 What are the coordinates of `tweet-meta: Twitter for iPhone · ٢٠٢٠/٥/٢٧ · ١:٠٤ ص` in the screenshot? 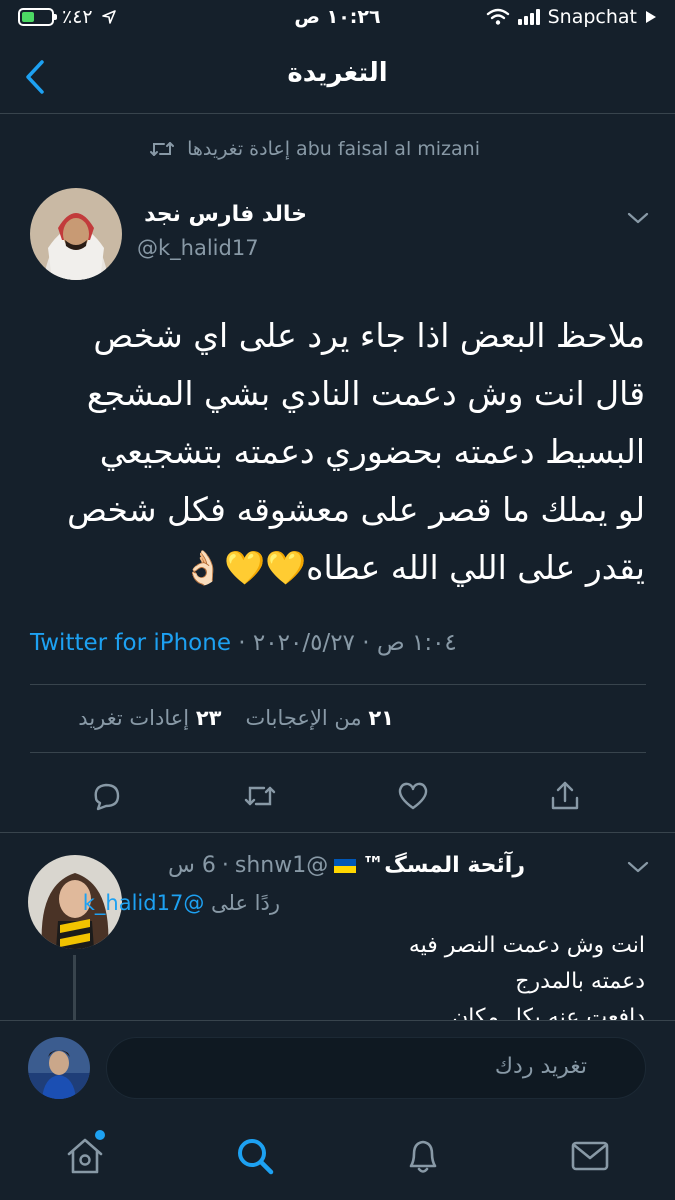 It's located at (243, 643).